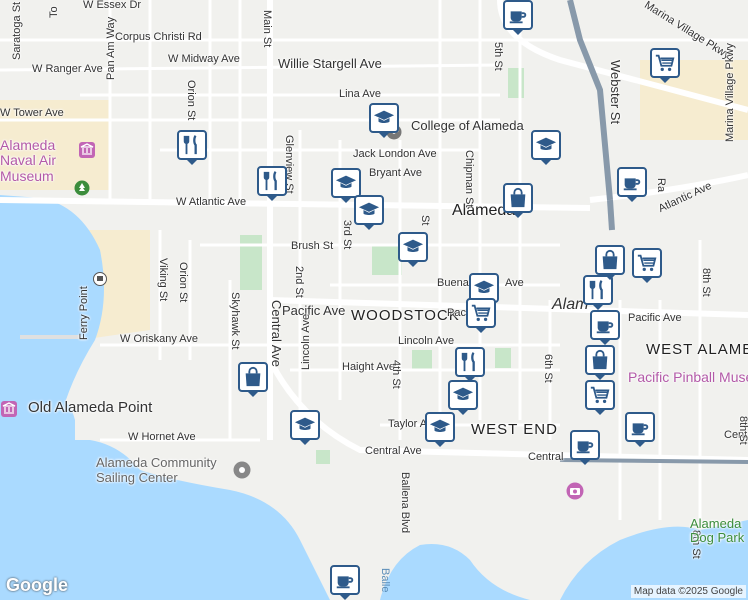 This screenshot has height=600, width=748. Describe the element at coordinates (67, 69) in the screenshot. I see `street-label: W Ranger Ave` at that location.